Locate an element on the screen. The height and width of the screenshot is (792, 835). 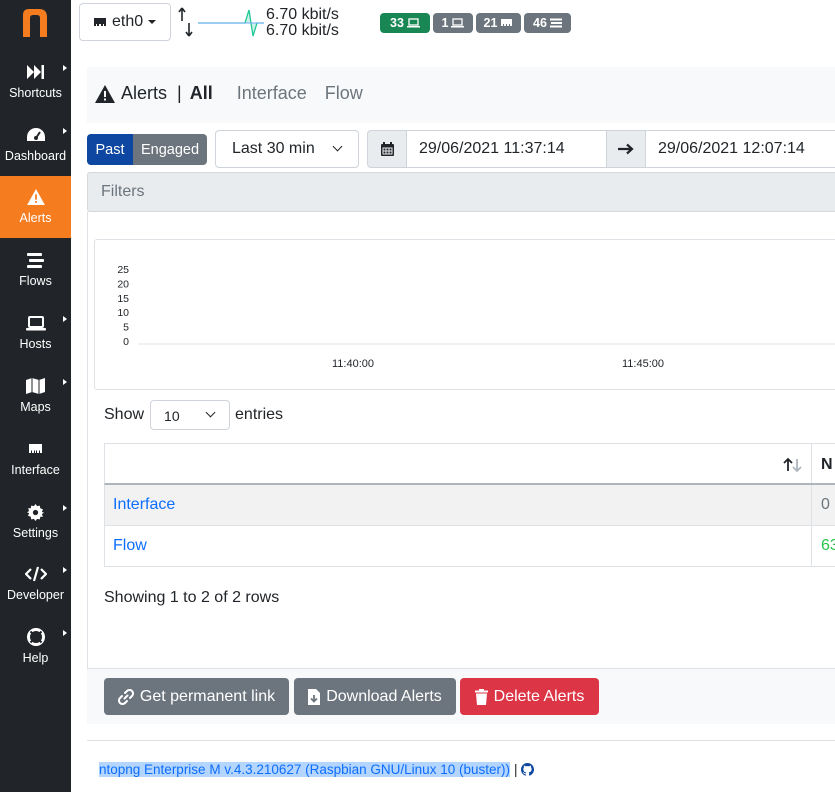
map-icon is located at coordinates (35, 386).